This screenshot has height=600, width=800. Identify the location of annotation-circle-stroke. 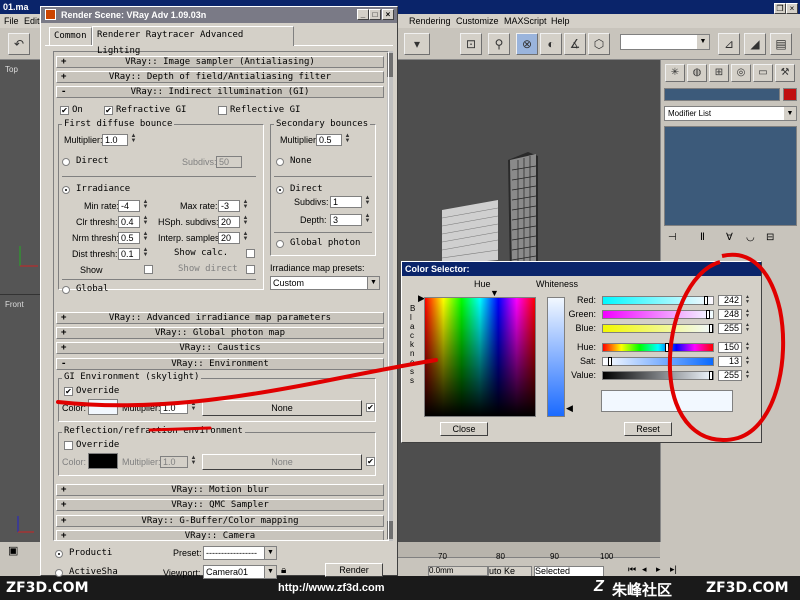
(726, 347).